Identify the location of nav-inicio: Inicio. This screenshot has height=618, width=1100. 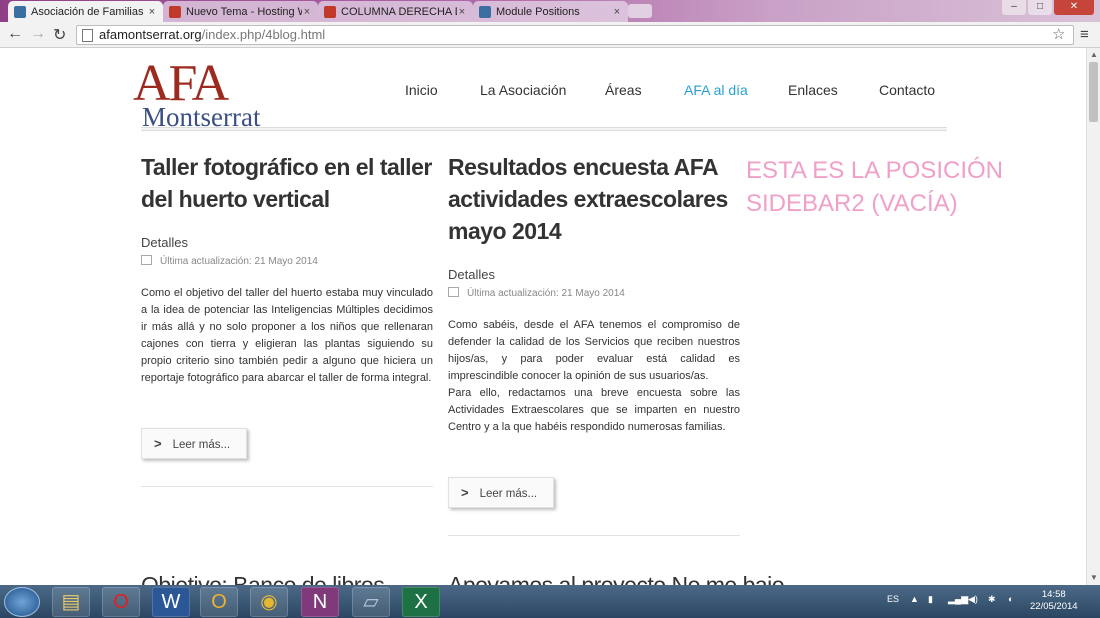
(421, 90).